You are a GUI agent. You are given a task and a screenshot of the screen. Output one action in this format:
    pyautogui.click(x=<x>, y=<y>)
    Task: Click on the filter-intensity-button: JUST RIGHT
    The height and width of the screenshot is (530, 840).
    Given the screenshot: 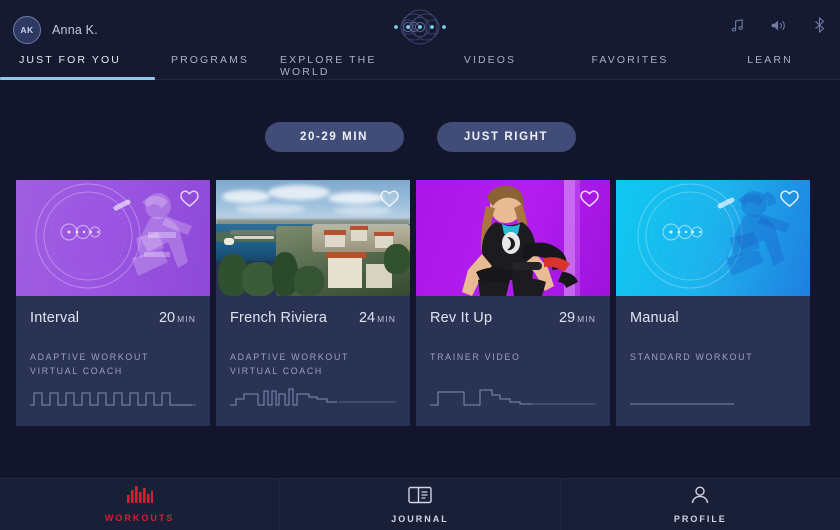 What is the action you would take?
    pyautogui.click(x=506, y=137)
    